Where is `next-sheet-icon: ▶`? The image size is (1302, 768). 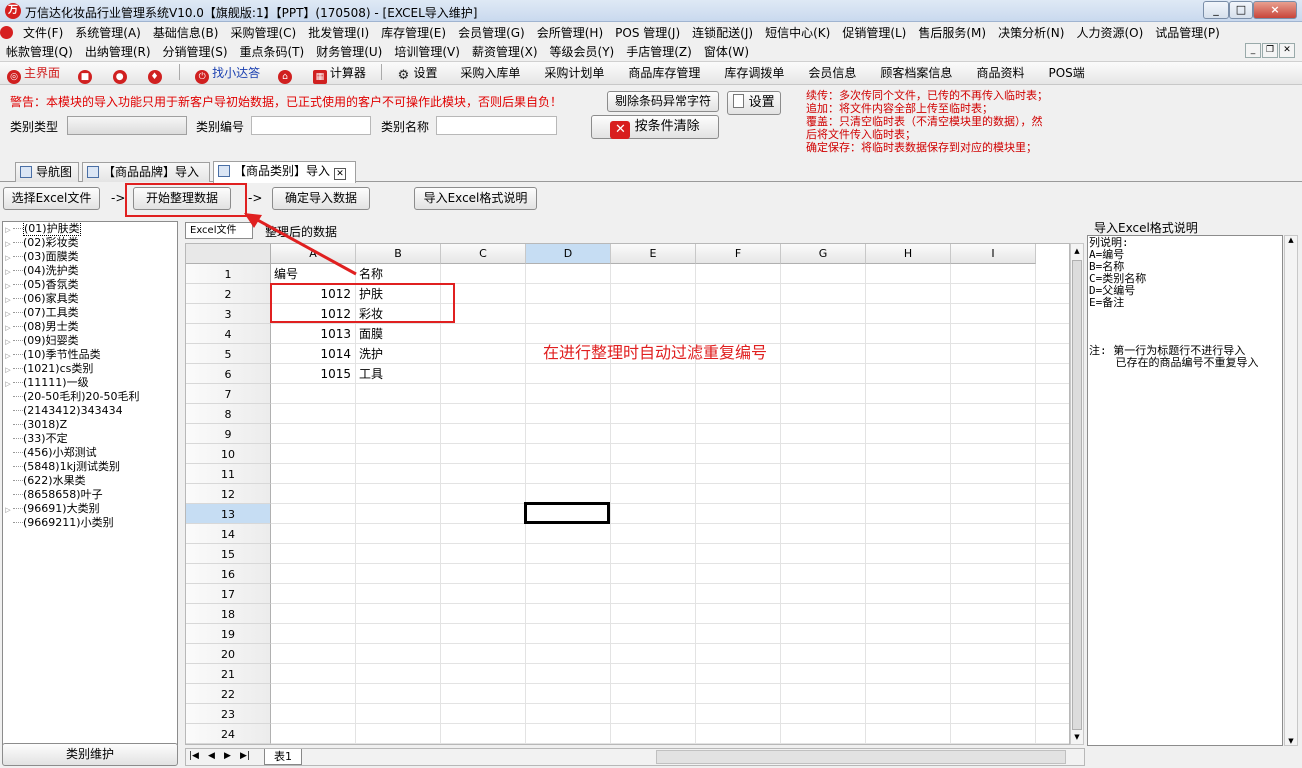 next-sheet-icon: ▶ is located at coordinates (227, 756).